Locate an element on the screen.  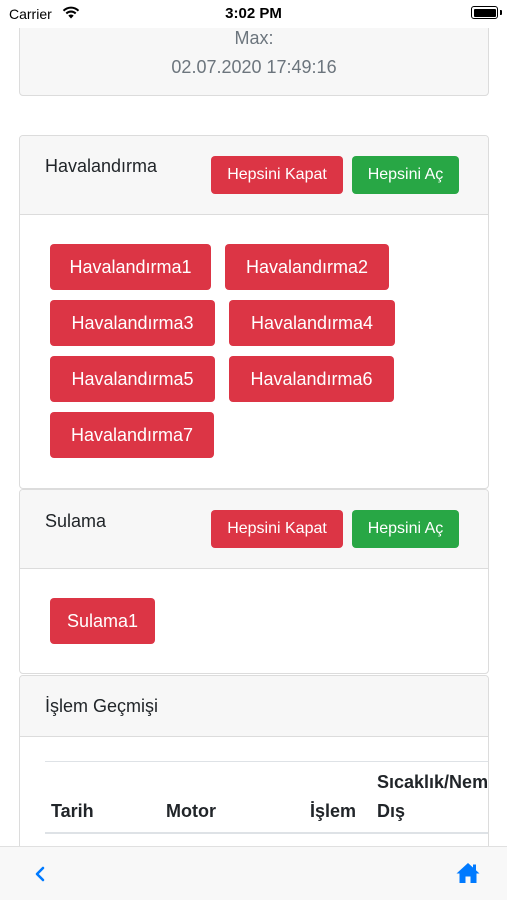
ventilation-close-all-button: Hepsini Kapat is located at coordinates (277, 175).